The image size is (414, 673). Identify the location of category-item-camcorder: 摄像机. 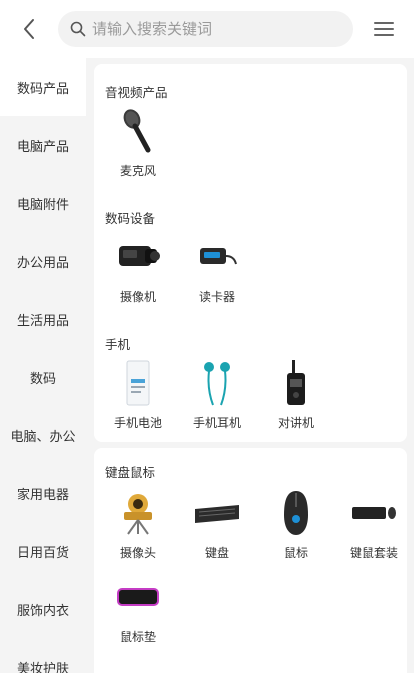
(138, 268).